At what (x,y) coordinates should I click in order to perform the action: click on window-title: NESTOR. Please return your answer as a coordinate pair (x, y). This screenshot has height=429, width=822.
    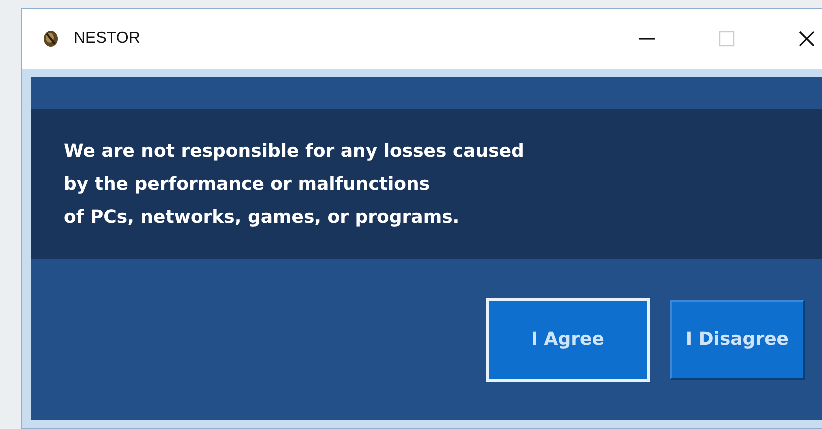
    Looking at the image, I should click on (107, 39).